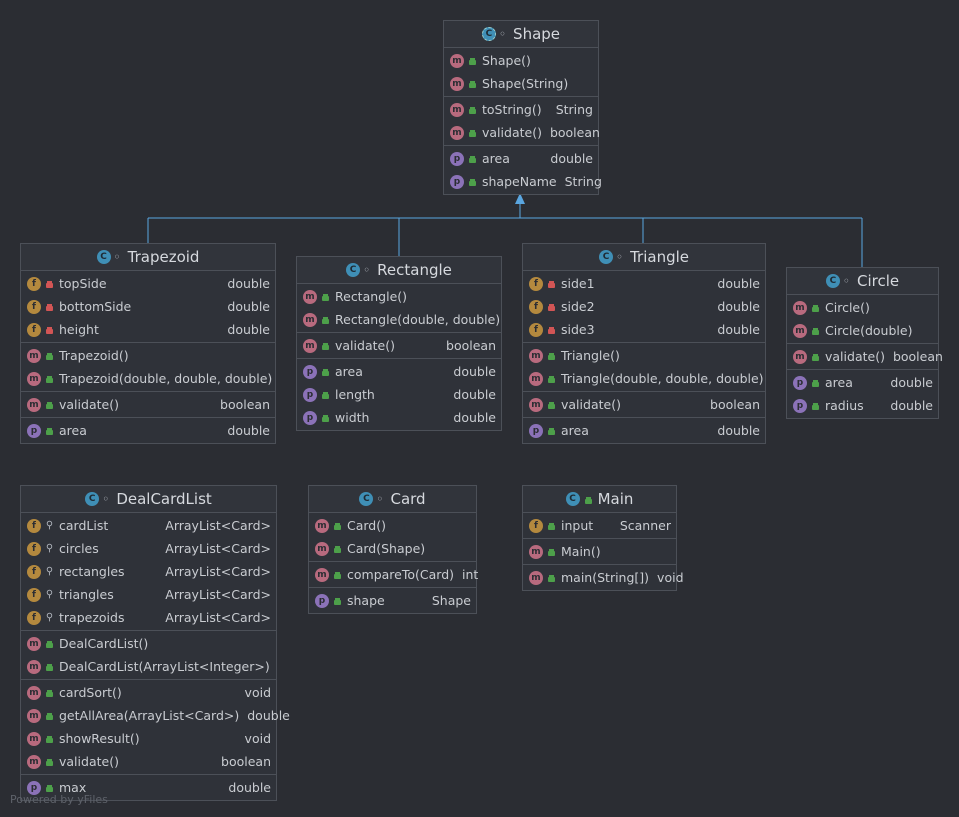 Image resolution: width=959 pixels, height=817 pixels. I want to click on member-row: f ⚲ circles ArrayList<Card>, so click(148, 548).